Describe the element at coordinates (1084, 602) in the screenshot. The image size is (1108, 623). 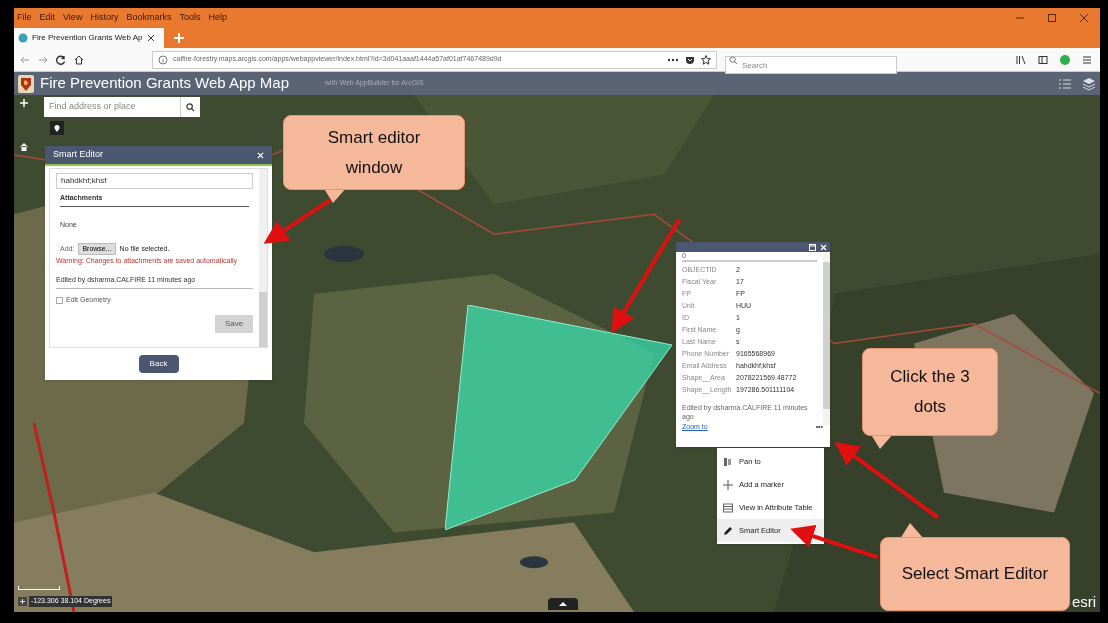
I see `esri-logo: esri` at that location.